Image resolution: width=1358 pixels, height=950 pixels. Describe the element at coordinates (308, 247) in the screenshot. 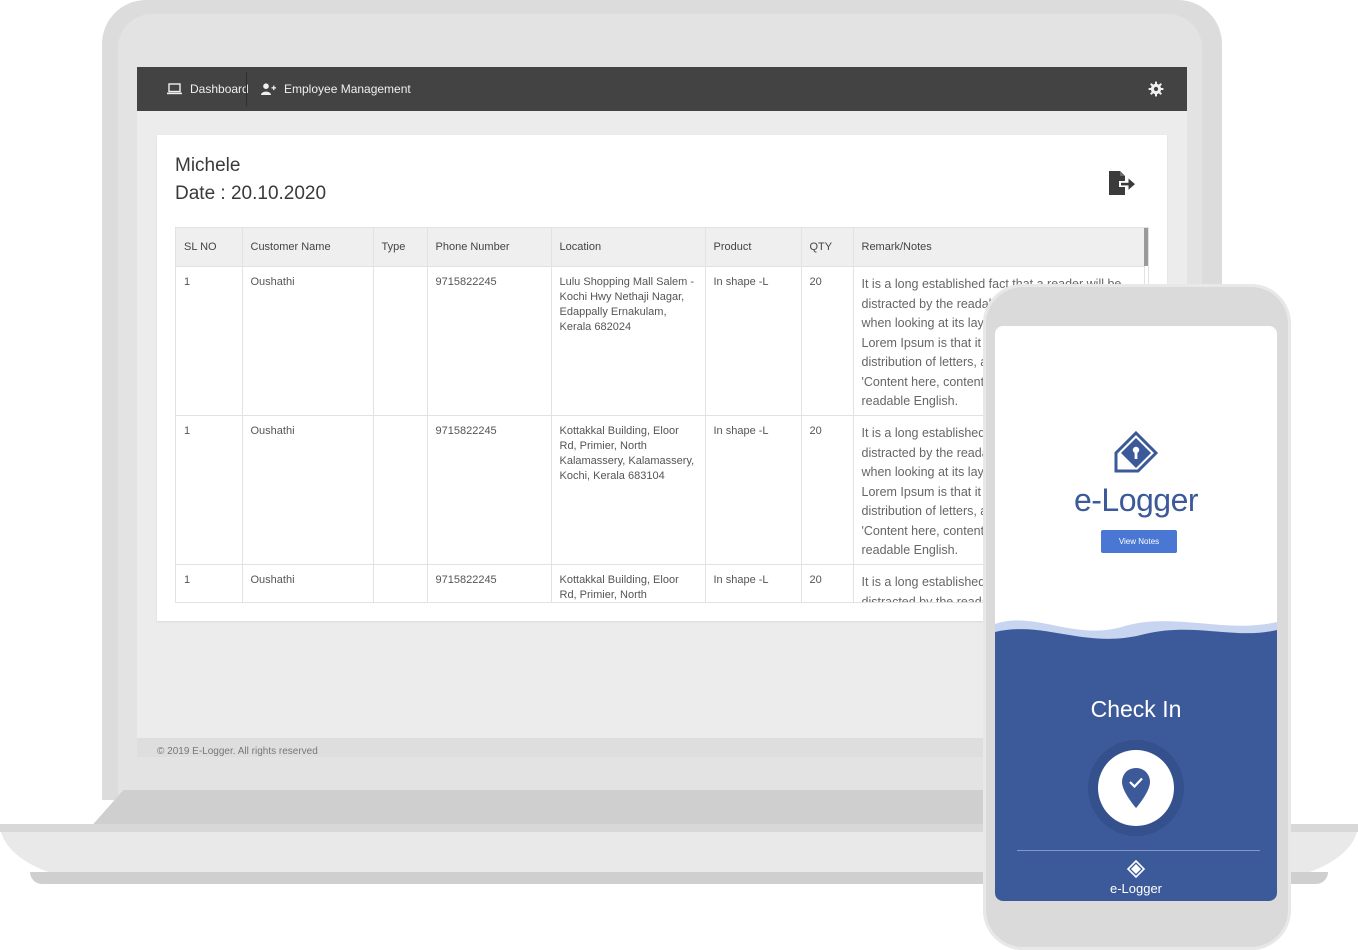

I see `column-header: Customer Name` at that location.